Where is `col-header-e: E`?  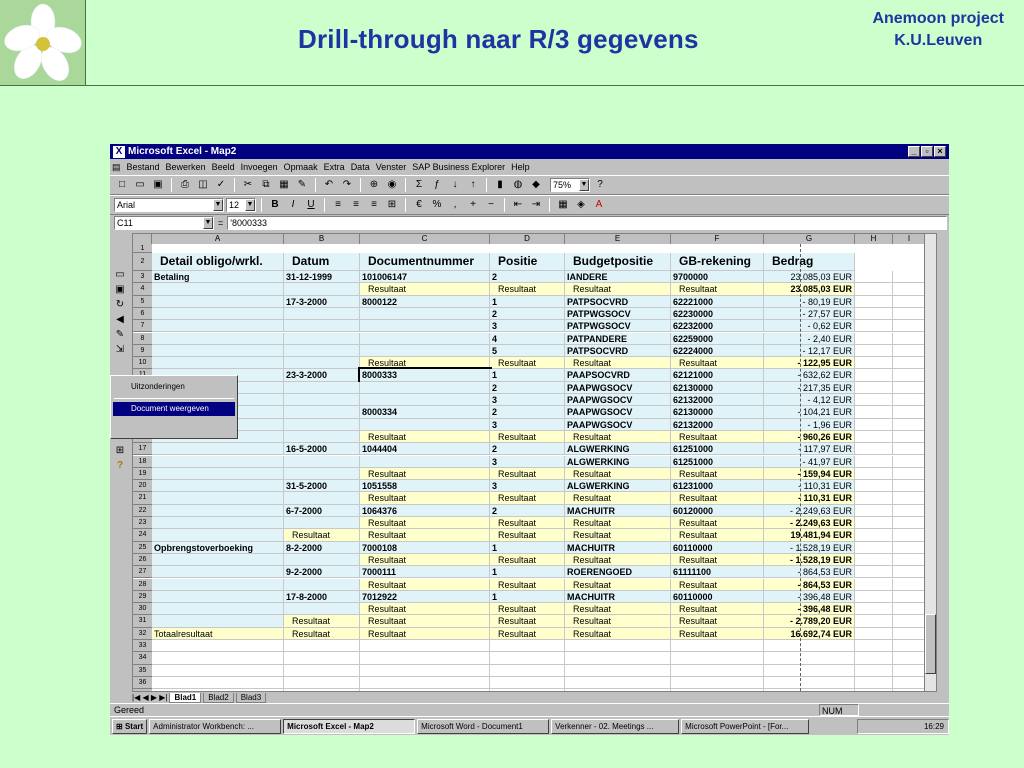 col-header-e: E is located at coordinates (618, 239).